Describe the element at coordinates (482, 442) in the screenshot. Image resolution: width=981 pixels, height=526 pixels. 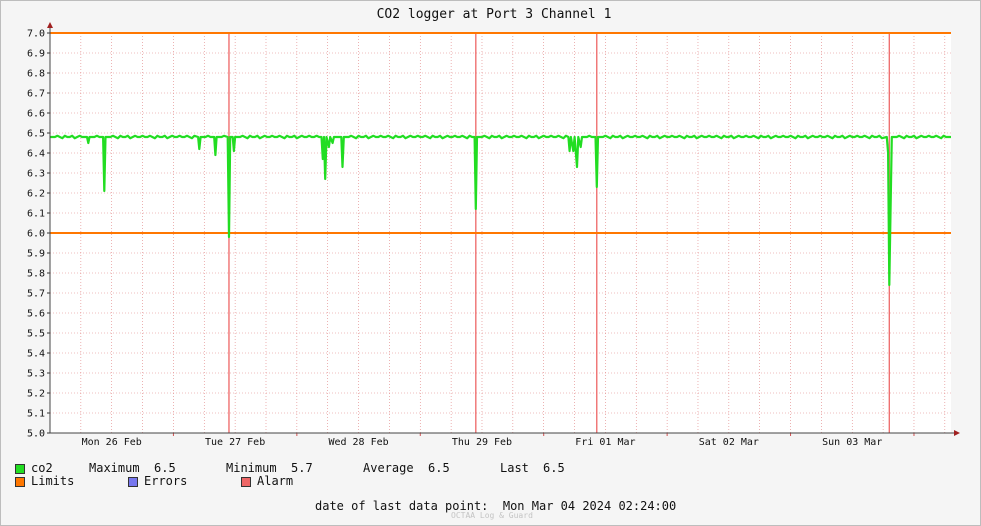
I see `x-tick-label: Thu 29 Feb` at that location.